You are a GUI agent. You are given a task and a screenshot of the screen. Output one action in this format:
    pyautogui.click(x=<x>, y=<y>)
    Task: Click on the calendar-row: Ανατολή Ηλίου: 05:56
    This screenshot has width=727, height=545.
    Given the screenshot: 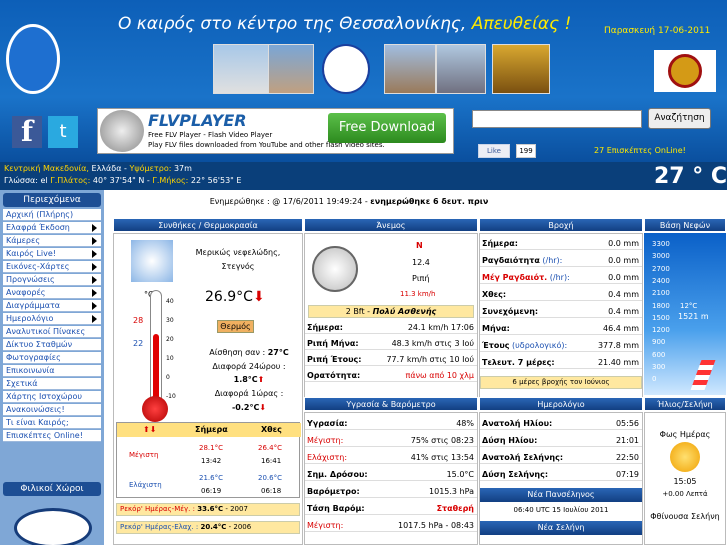 What is the action you would take?
    pyautogui.click(x=561, y=424)
    